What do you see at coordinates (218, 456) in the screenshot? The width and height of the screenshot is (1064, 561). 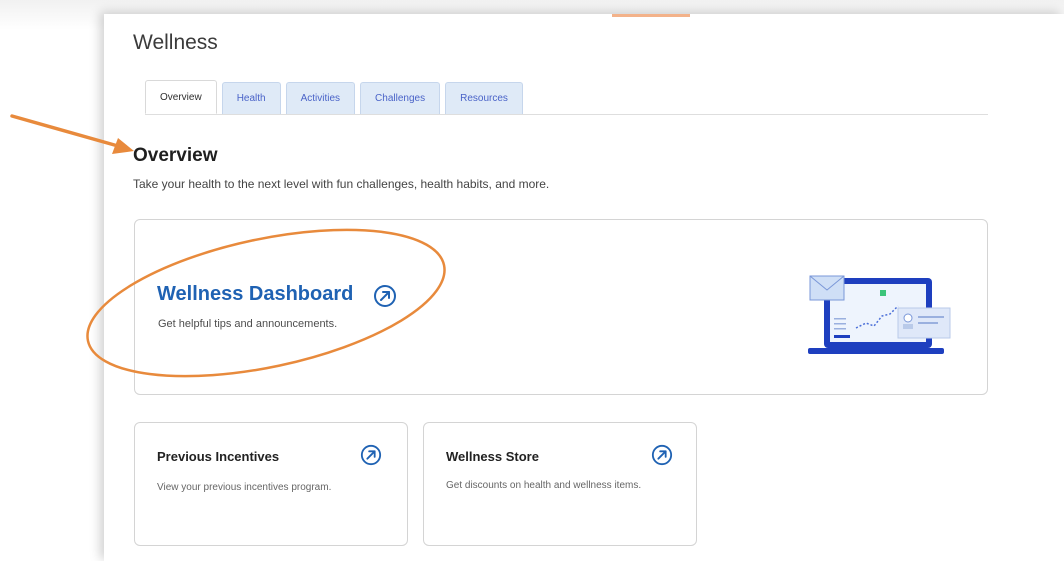 I see `previous-incentives-title: Previous Incentives` at bounding box center [218, 456].